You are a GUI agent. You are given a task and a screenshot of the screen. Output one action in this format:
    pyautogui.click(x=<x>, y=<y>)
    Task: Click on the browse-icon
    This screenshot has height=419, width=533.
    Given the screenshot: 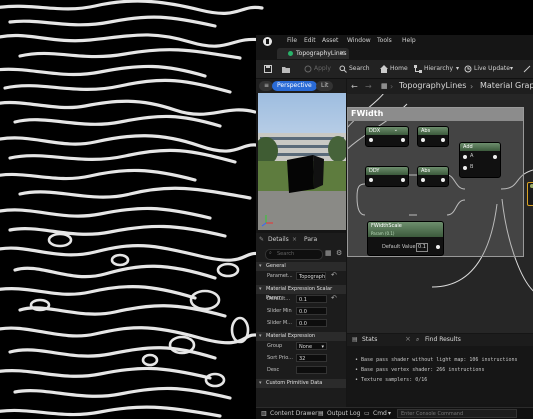 What is the action you would take?
    pyautogui.click(x=286, y=69)
    